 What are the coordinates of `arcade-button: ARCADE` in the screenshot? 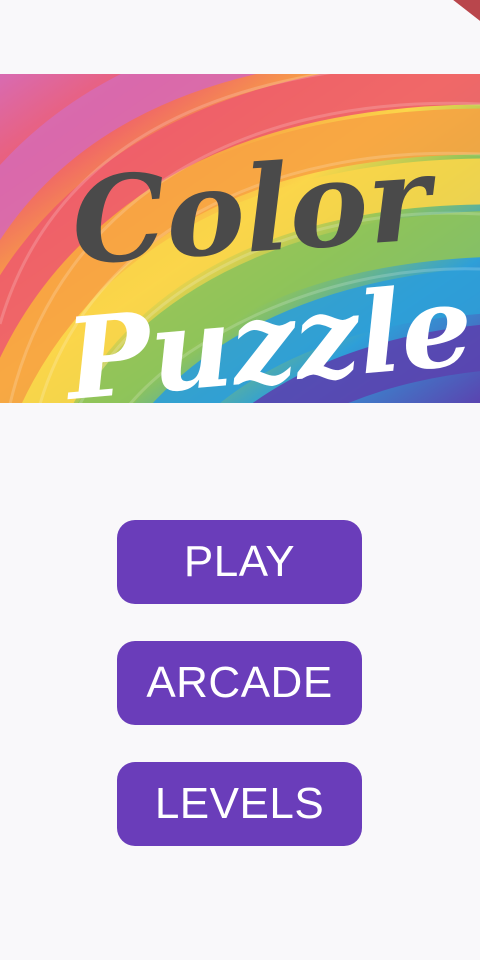 It's located at (239, 683).